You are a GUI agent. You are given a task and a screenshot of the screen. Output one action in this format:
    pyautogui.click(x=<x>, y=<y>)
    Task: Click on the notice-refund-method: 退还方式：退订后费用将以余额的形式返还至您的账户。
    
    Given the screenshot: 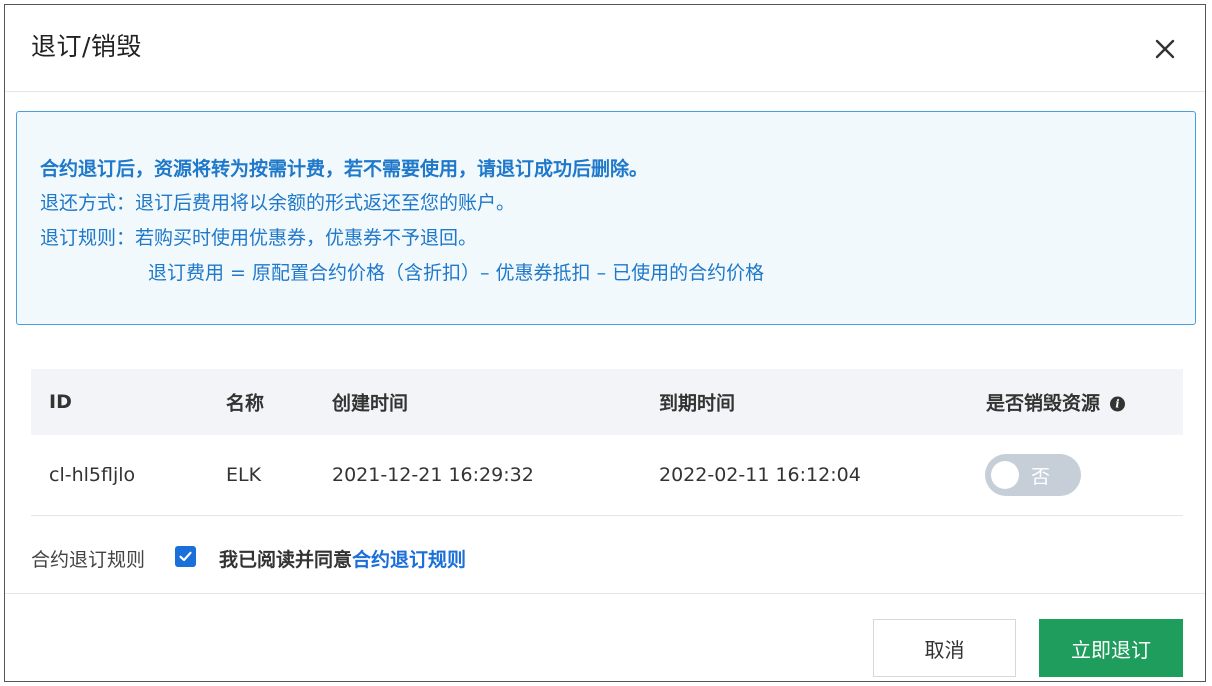 What is the action you would take?
    pyautogui.click(x=278, y=203)
    